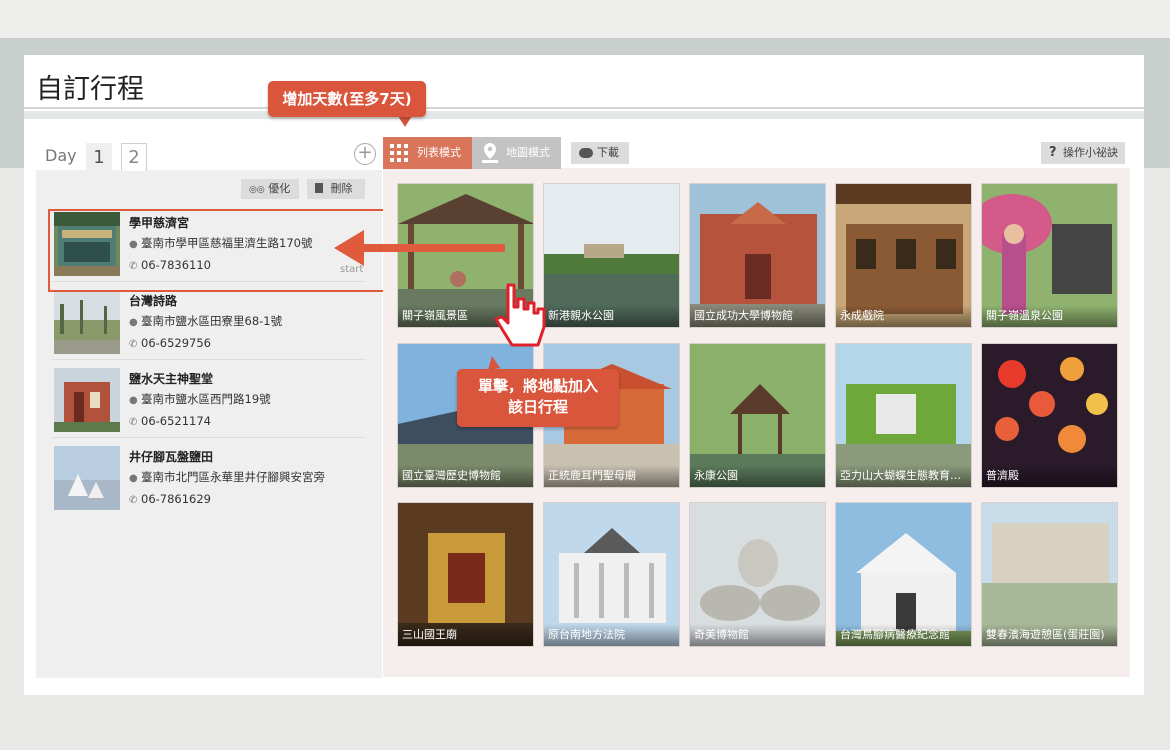 Image resolution: width=1170 pixels, height=750 pixels. What do you see at coordinates (757, 574) in the screenshot?
I see `attraction-tile: 奇美博物館` at bounding box center [757, 574].